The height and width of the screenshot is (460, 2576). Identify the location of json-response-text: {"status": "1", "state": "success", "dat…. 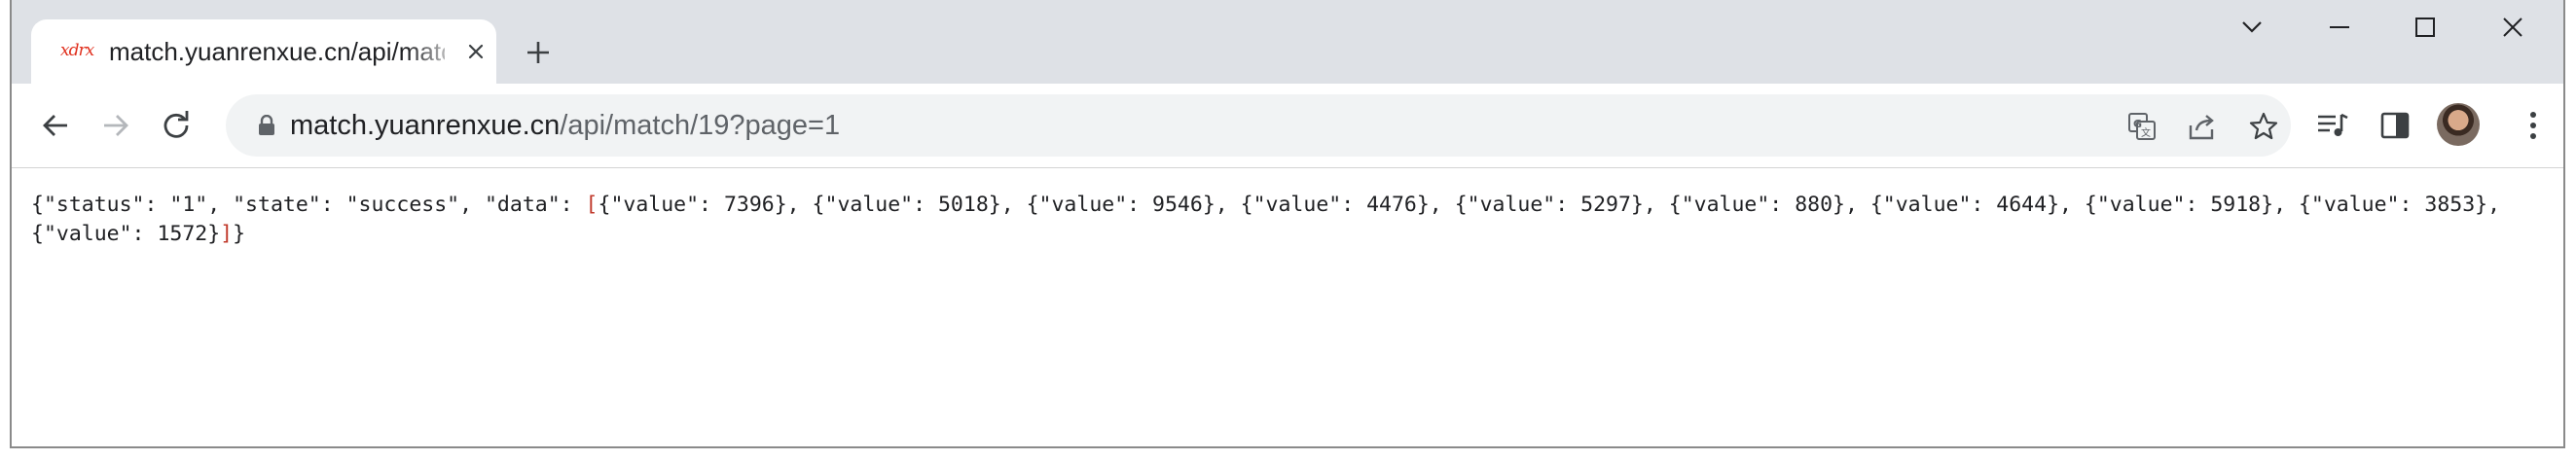
(1291, 220).